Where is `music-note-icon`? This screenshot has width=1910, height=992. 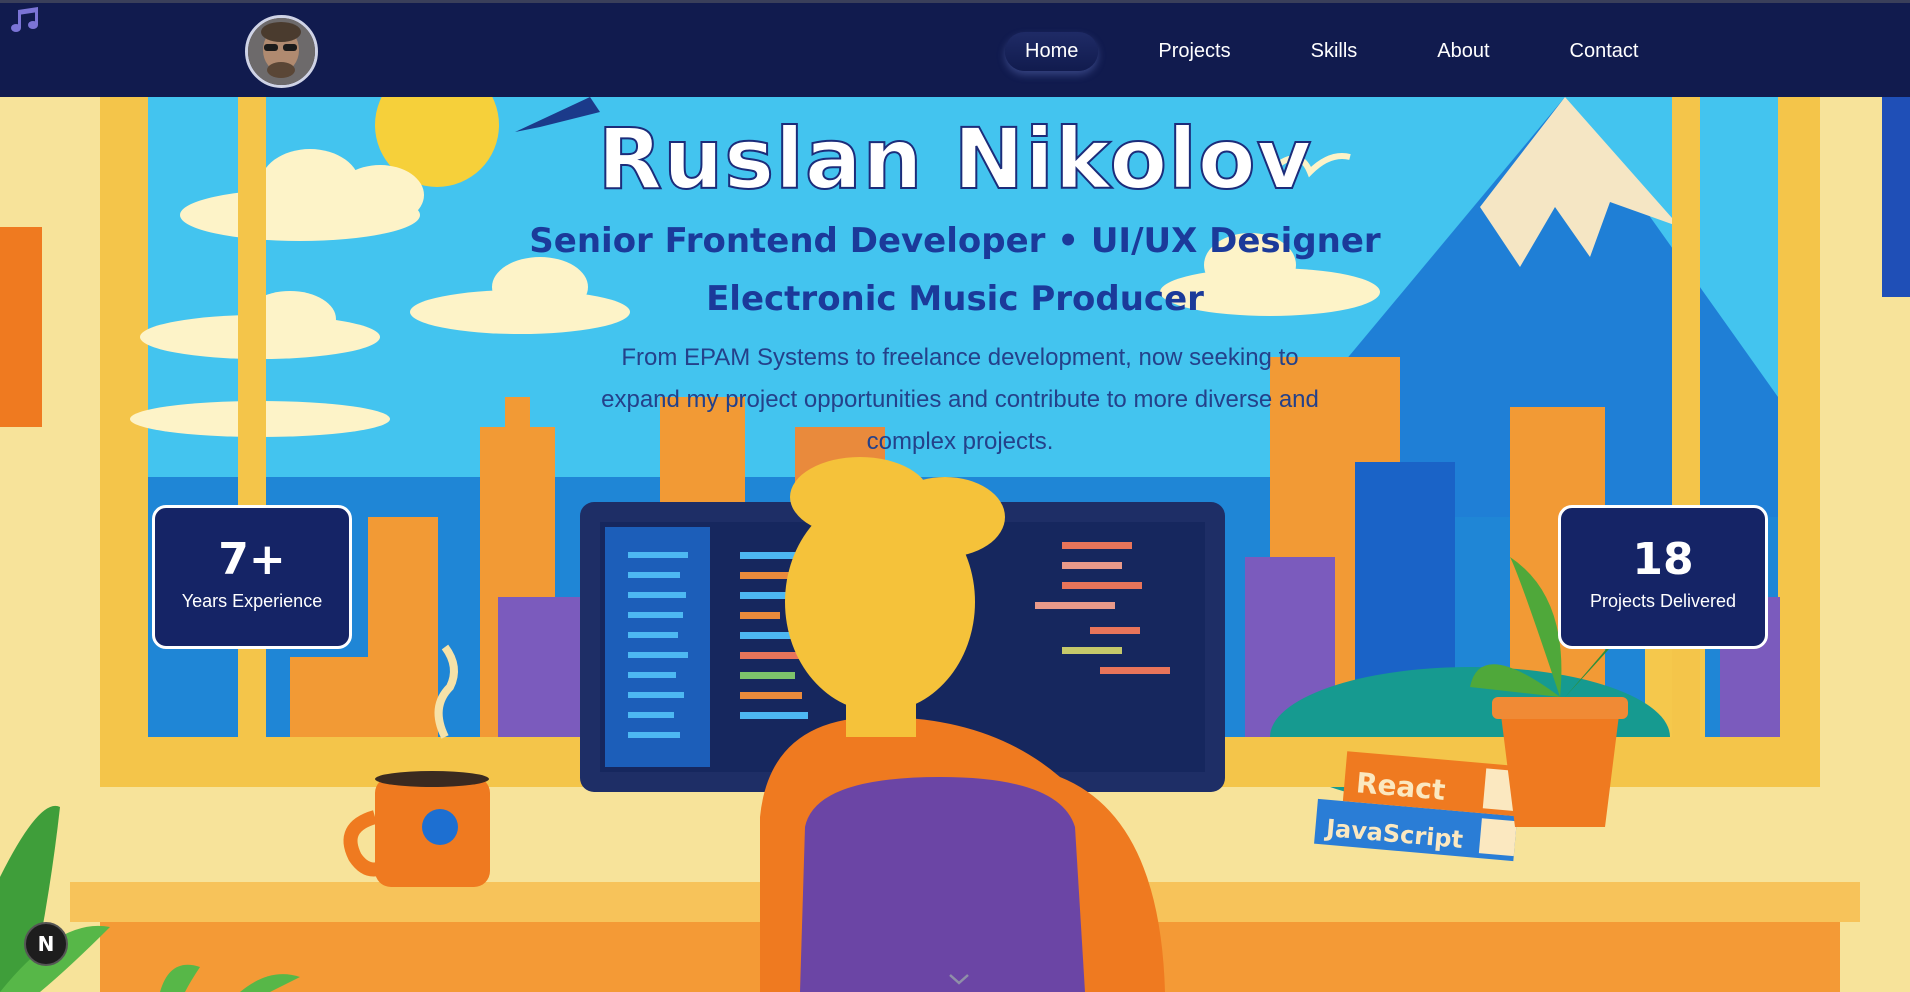
music-note-icon is located at coordinates (27, 21).